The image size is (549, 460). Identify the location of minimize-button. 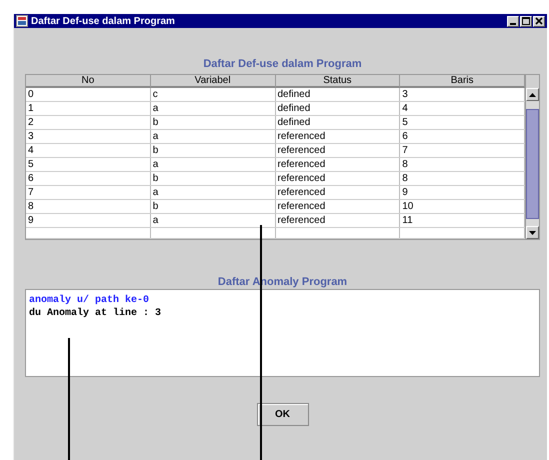
(513, 21).